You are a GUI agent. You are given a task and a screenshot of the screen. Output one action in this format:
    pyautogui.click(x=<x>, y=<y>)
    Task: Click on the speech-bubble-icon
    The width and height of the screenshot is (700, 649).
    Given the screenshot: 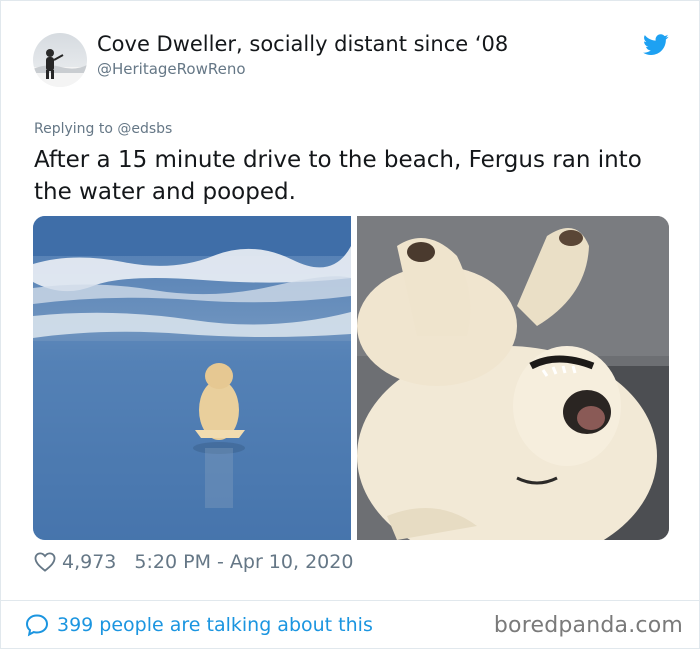 What is the action you would take?
    pyautogui.click(x=37, y=625)
    